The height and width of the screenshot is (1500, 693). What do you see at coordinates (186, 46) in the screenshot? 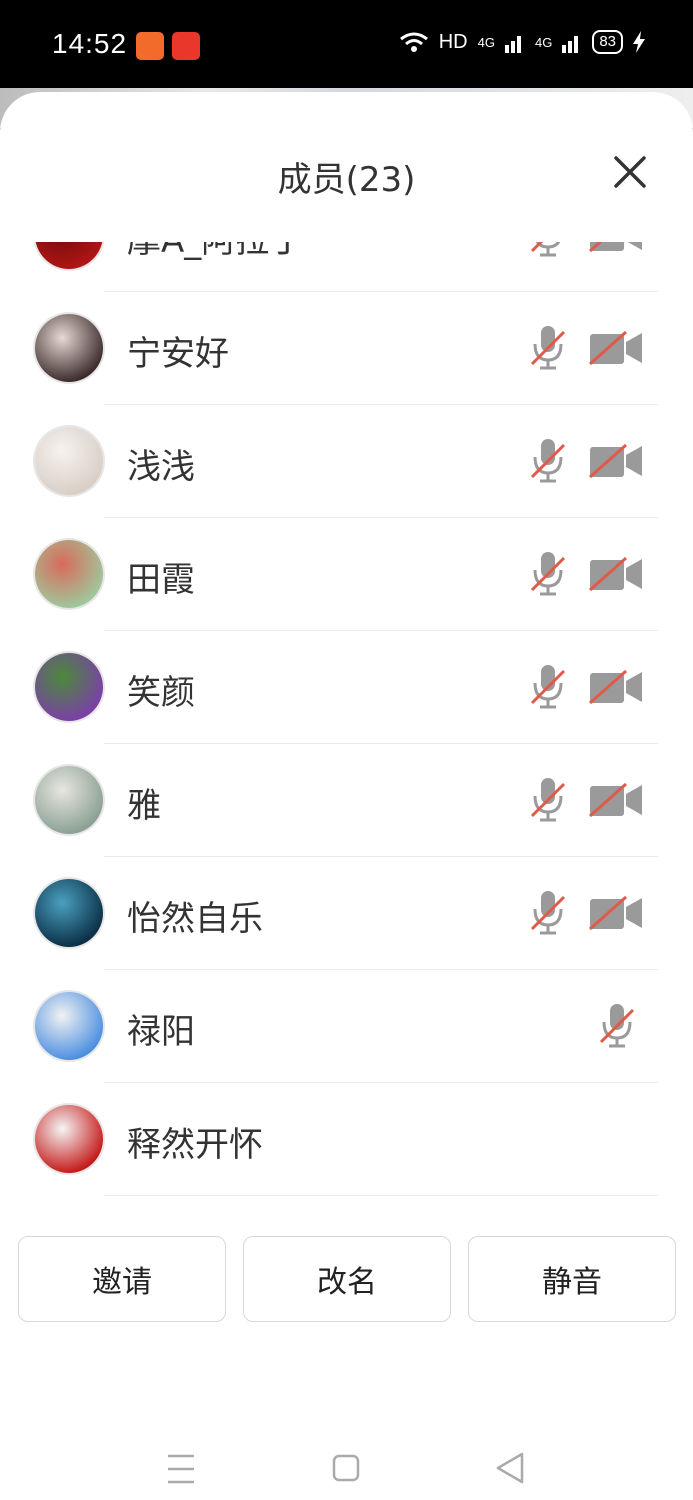
I see `pinduoduo-app-icon` at bounding box center [186, 46].